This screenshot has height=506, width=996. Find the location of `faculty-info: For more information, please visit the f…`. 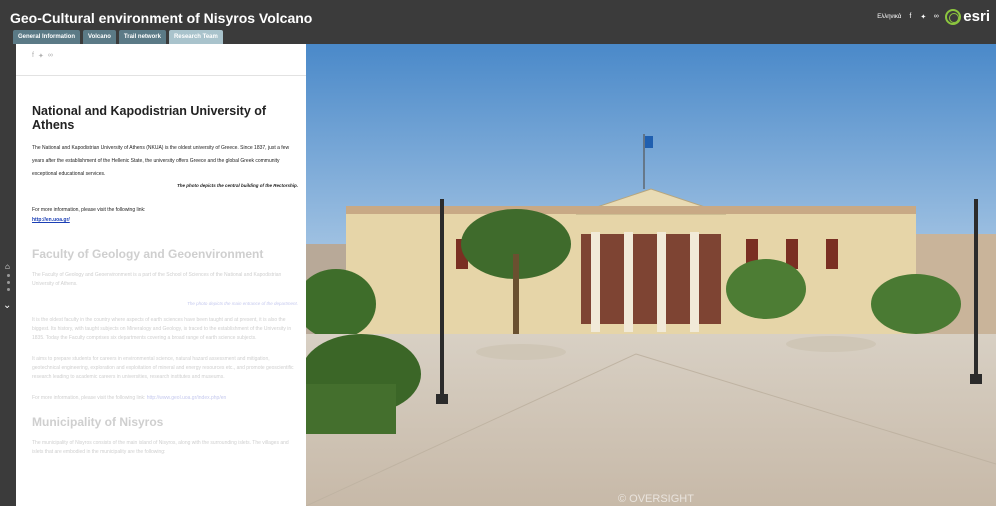

faculty-info: For more information, please visit the f… is located at coordinates (165, 398).